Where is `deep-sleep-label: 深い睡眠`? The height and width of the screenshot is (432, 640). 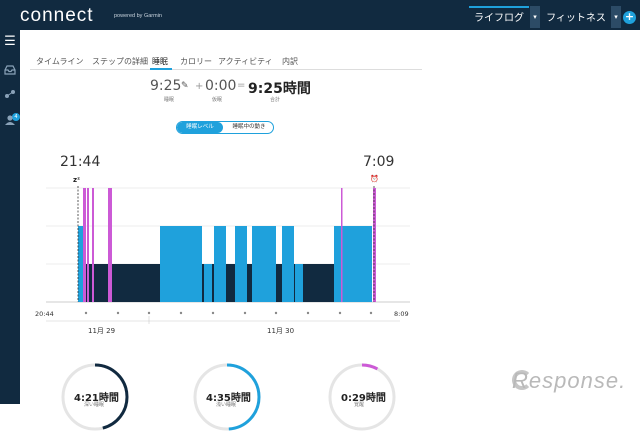 deep-sleep-label: 深い睡眠 is located at coordinates (94, 405).